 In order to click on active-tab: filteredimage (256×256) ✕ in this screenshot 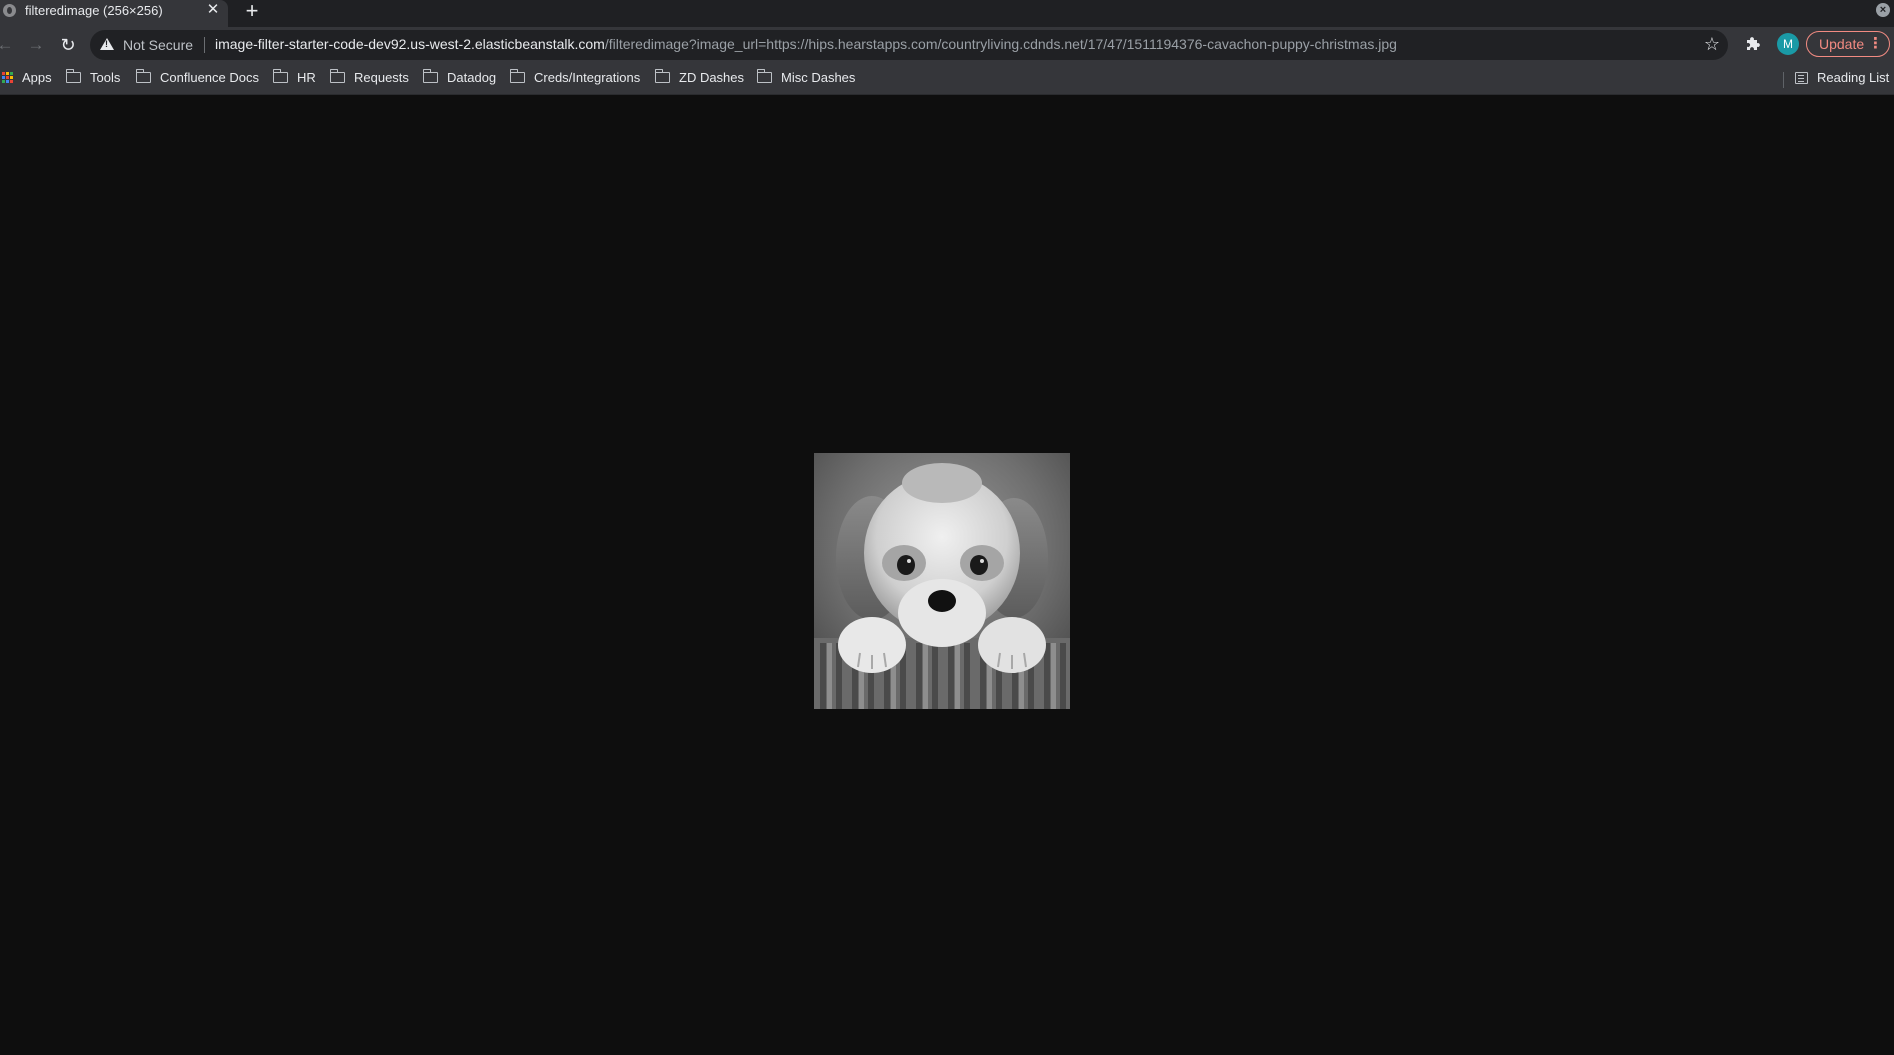, I will do `click(114, 13)`.